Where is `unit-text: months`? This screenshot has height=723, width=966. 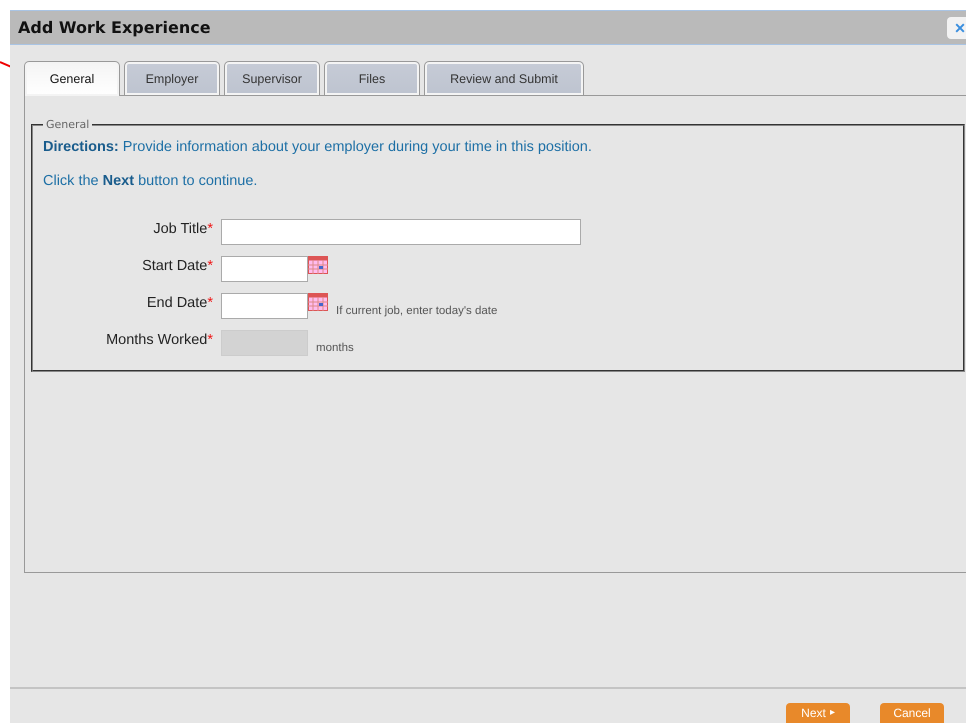
unit-text: months is located at coordinates (335, 349).